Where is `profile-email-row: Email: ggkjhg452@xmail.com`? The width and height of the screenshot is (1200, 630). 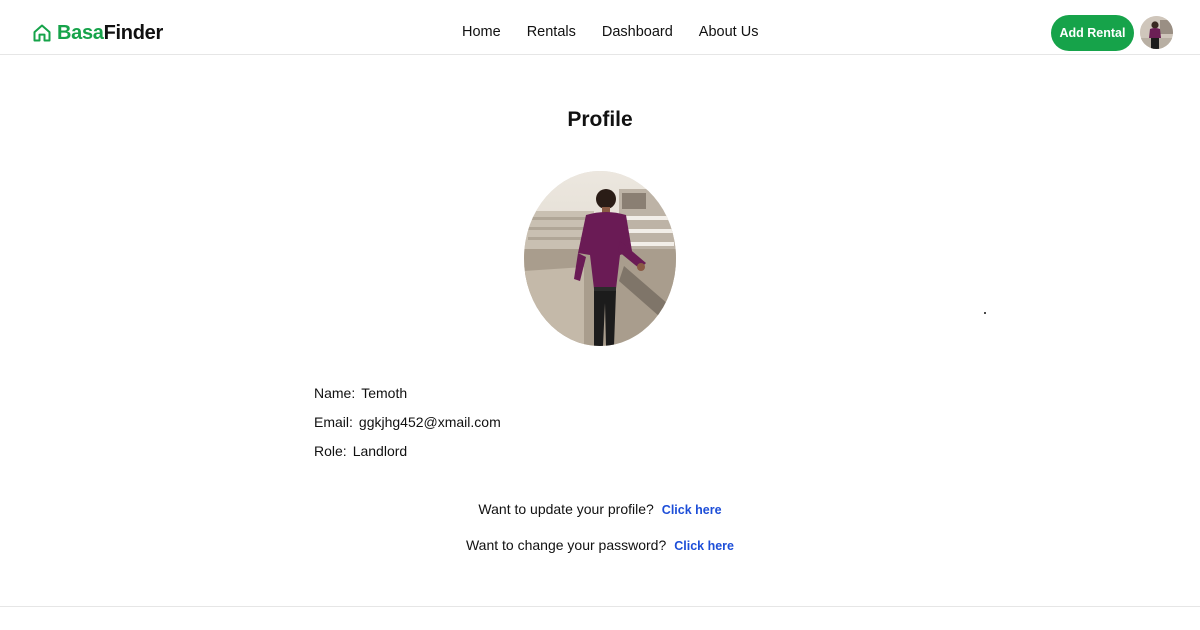 profile-email-row: Email: ggkjhg452@xmail.com is located at coordinates (407, 427).